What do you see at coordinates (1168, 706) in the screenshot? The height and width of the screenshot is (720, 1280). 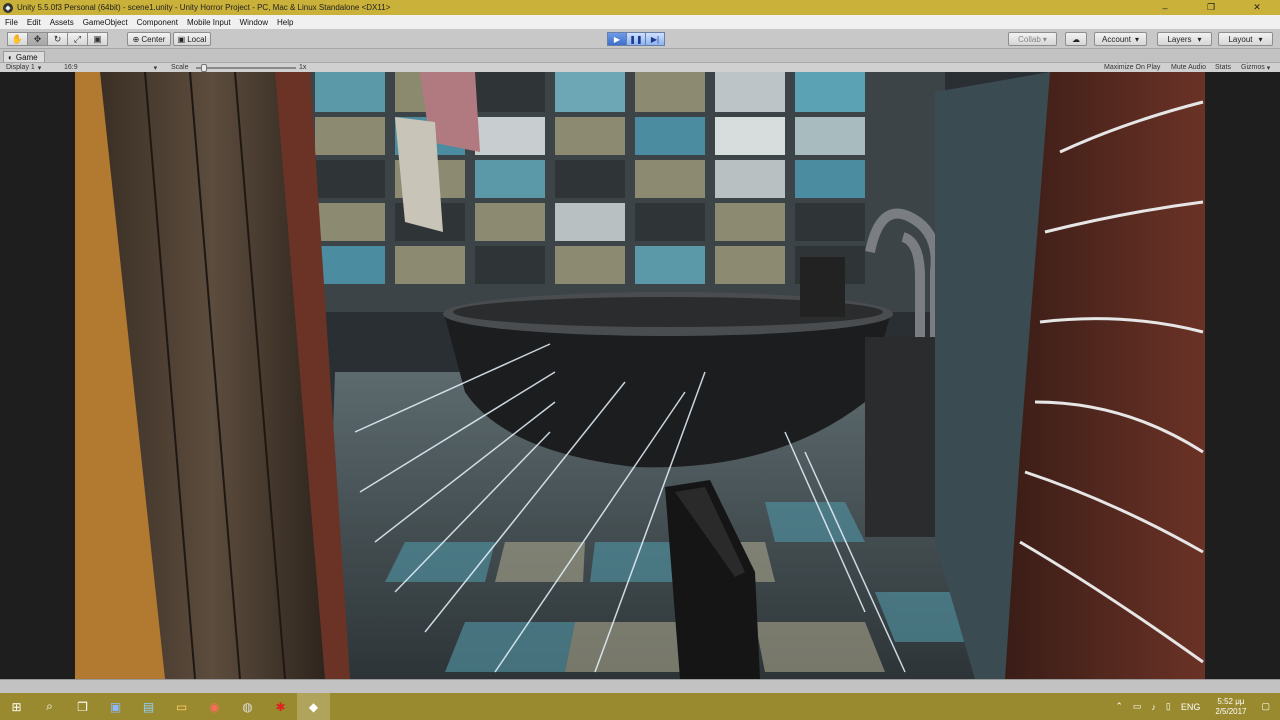 I see `battery-icon: ▯` at bounding box center [1168, 706].